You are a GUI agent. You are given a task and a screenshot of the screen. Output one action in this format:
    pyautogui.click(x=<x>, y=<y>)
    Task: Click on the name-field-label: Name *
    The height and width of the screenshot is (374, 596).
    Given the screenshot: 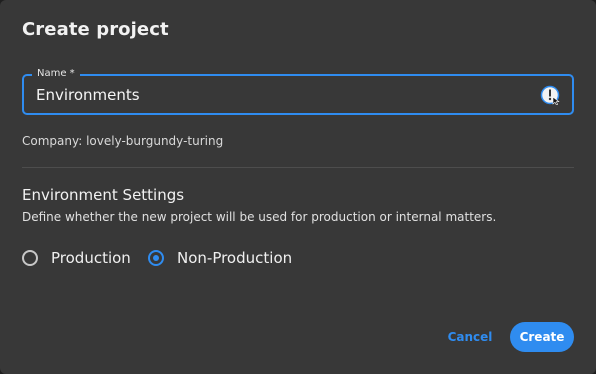 What is the action you would take?
    pyautogui.click(x=56, y=74)
    